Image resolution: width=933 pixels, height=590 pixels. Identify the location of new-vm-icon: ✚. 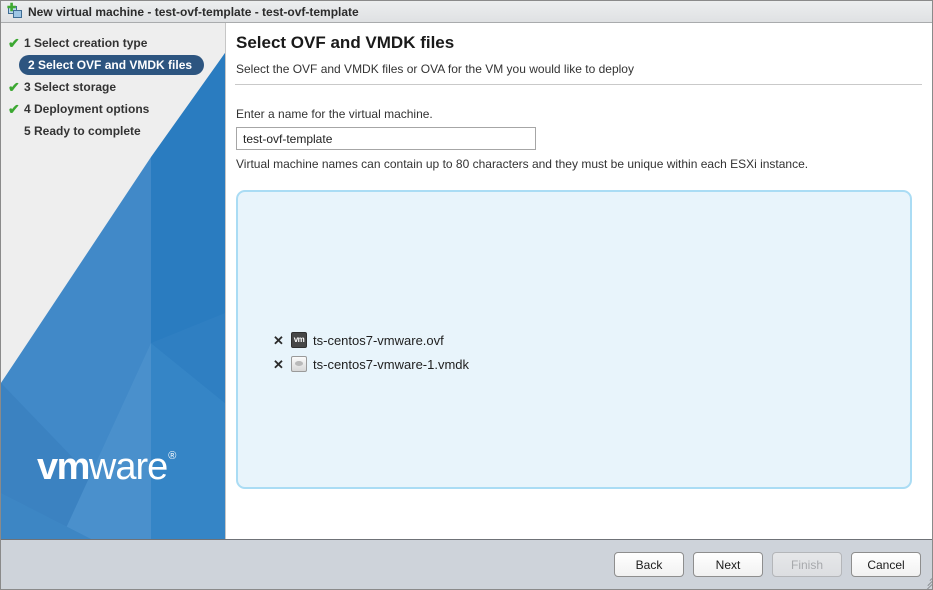
(15, 11).